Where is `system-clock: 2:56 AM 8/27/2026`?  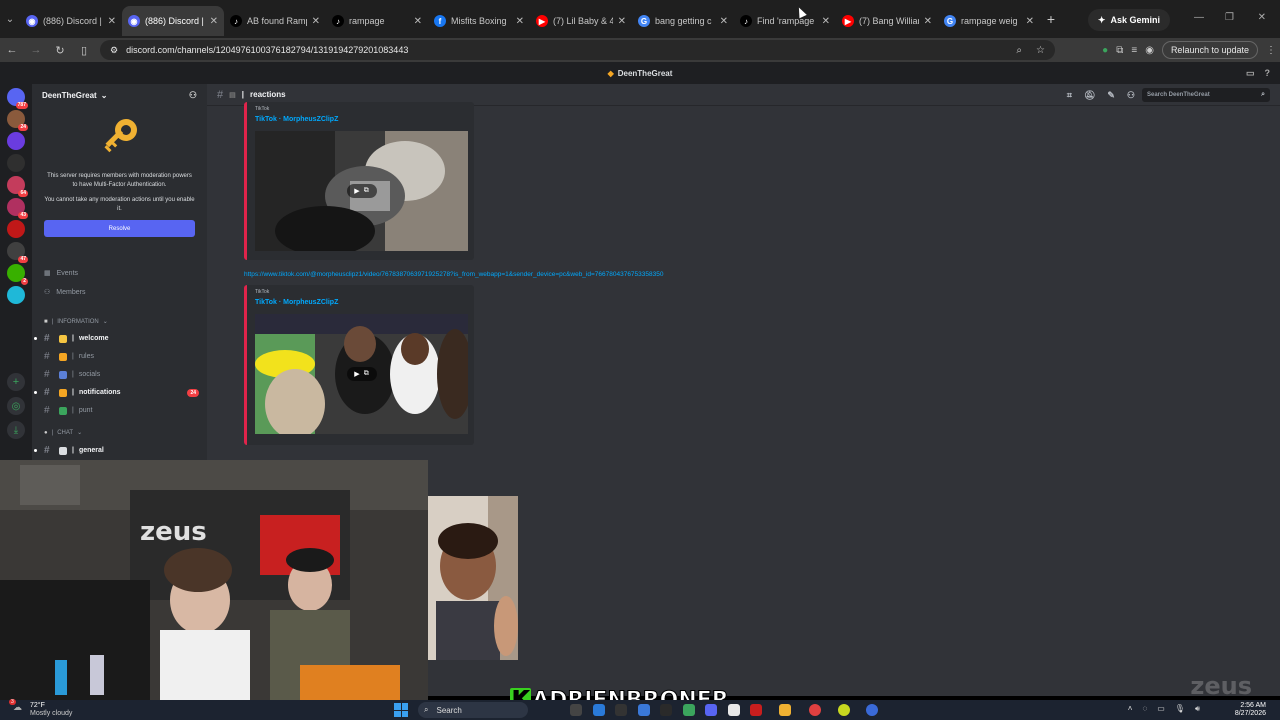 system-clock: 2:56 AM 8/27/2026 is located at coordinates (1250, 710).